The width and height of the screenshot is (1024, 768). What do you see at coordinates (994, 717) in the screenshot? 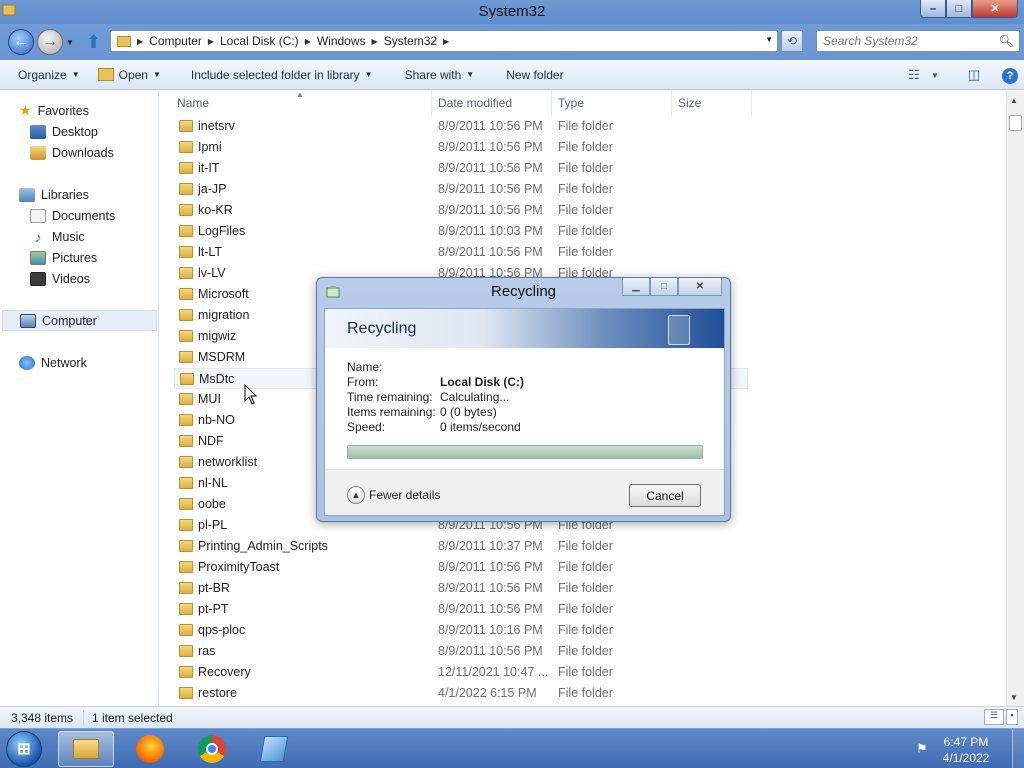
I see `details-view-icon: ☰` at bounding box center [994, 717].